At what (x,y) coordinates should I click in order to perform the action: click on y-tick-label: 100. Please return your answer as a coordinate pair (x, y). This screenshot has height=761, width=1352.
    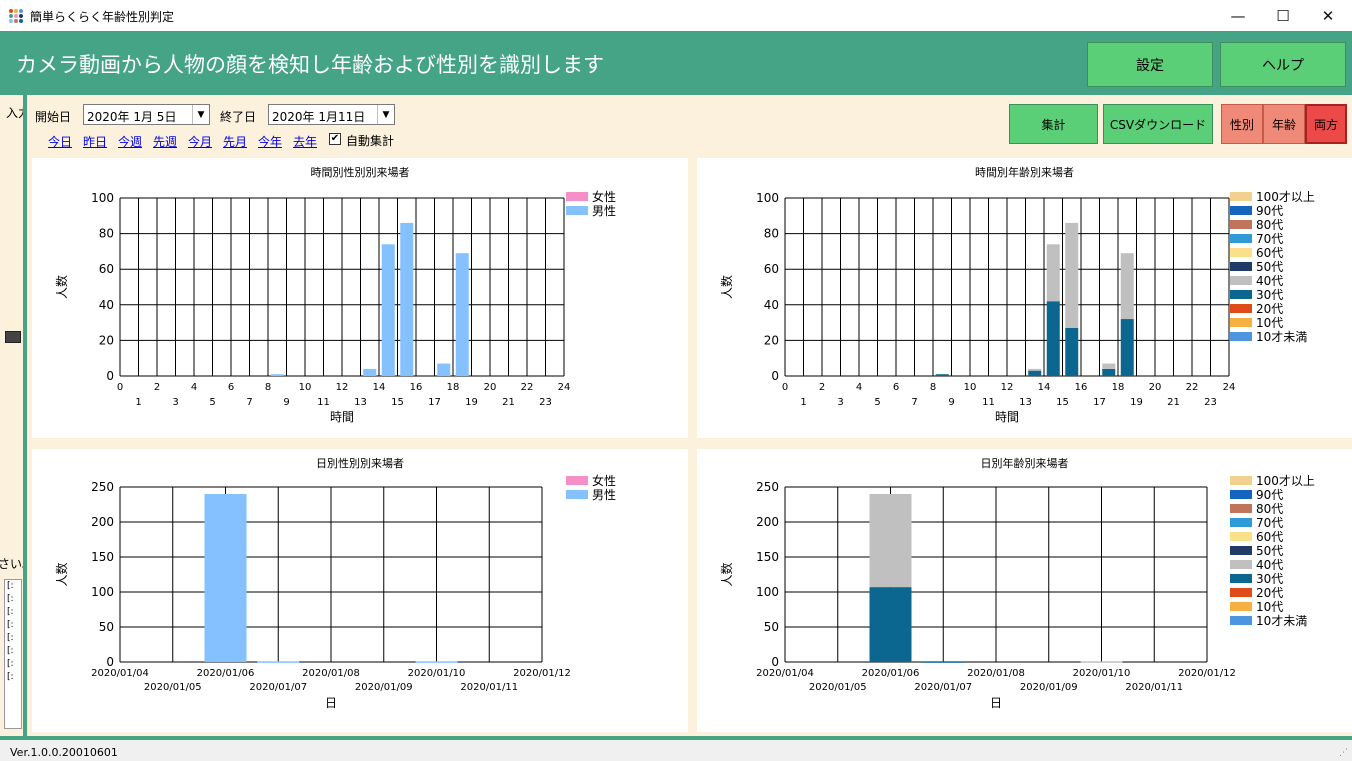
    Looking at the image, I should click on (102, 198).